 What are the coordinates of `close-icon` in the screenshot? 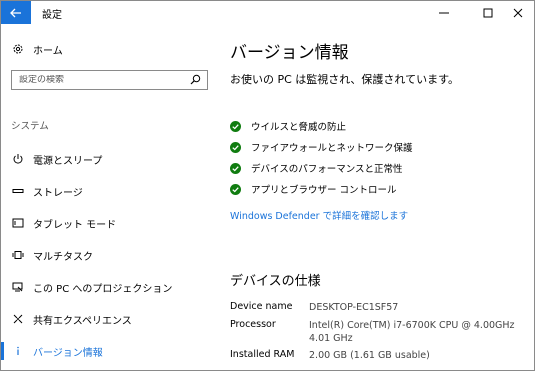 It's located at (518, 12).